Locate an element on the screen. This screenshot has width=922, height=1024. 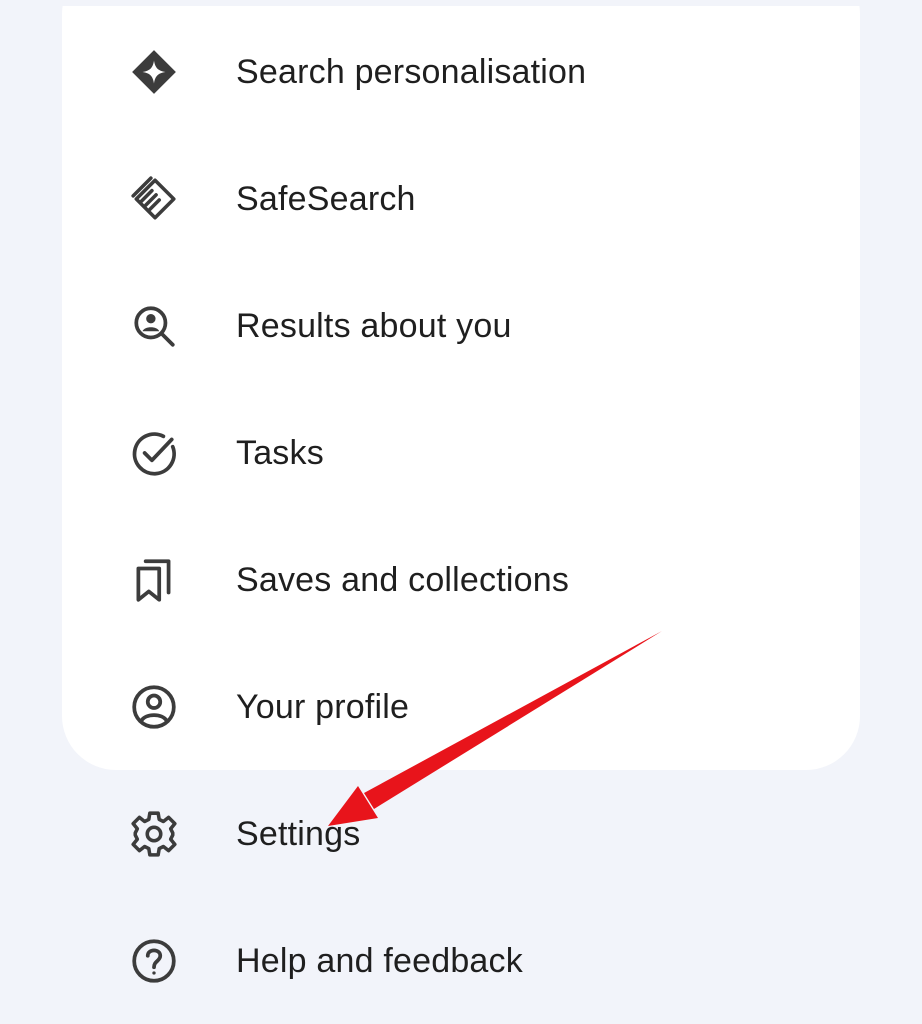
menu-item-tasks: Tasks is located at coordinates (461, 453).